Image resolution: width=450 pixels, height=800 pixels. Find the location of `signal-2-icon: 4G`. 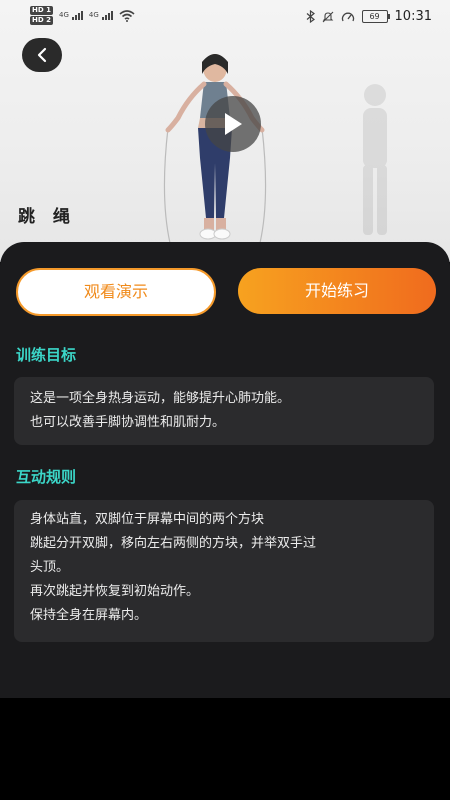

signal-2-icon: 4G is located at coordinates (101, 15).